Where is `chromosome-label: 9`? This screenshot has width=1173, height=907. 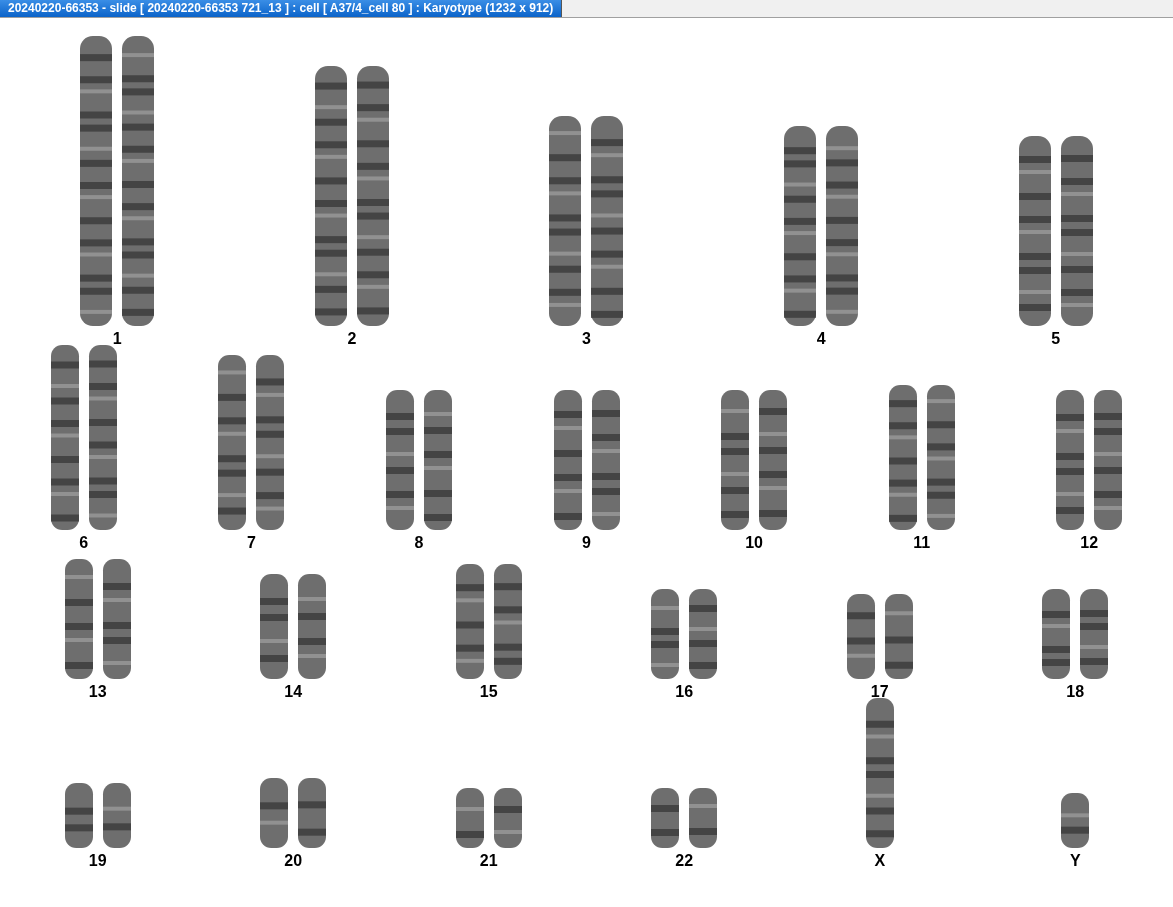 chromosome-label: 9 is located at coordinates (586, 543).